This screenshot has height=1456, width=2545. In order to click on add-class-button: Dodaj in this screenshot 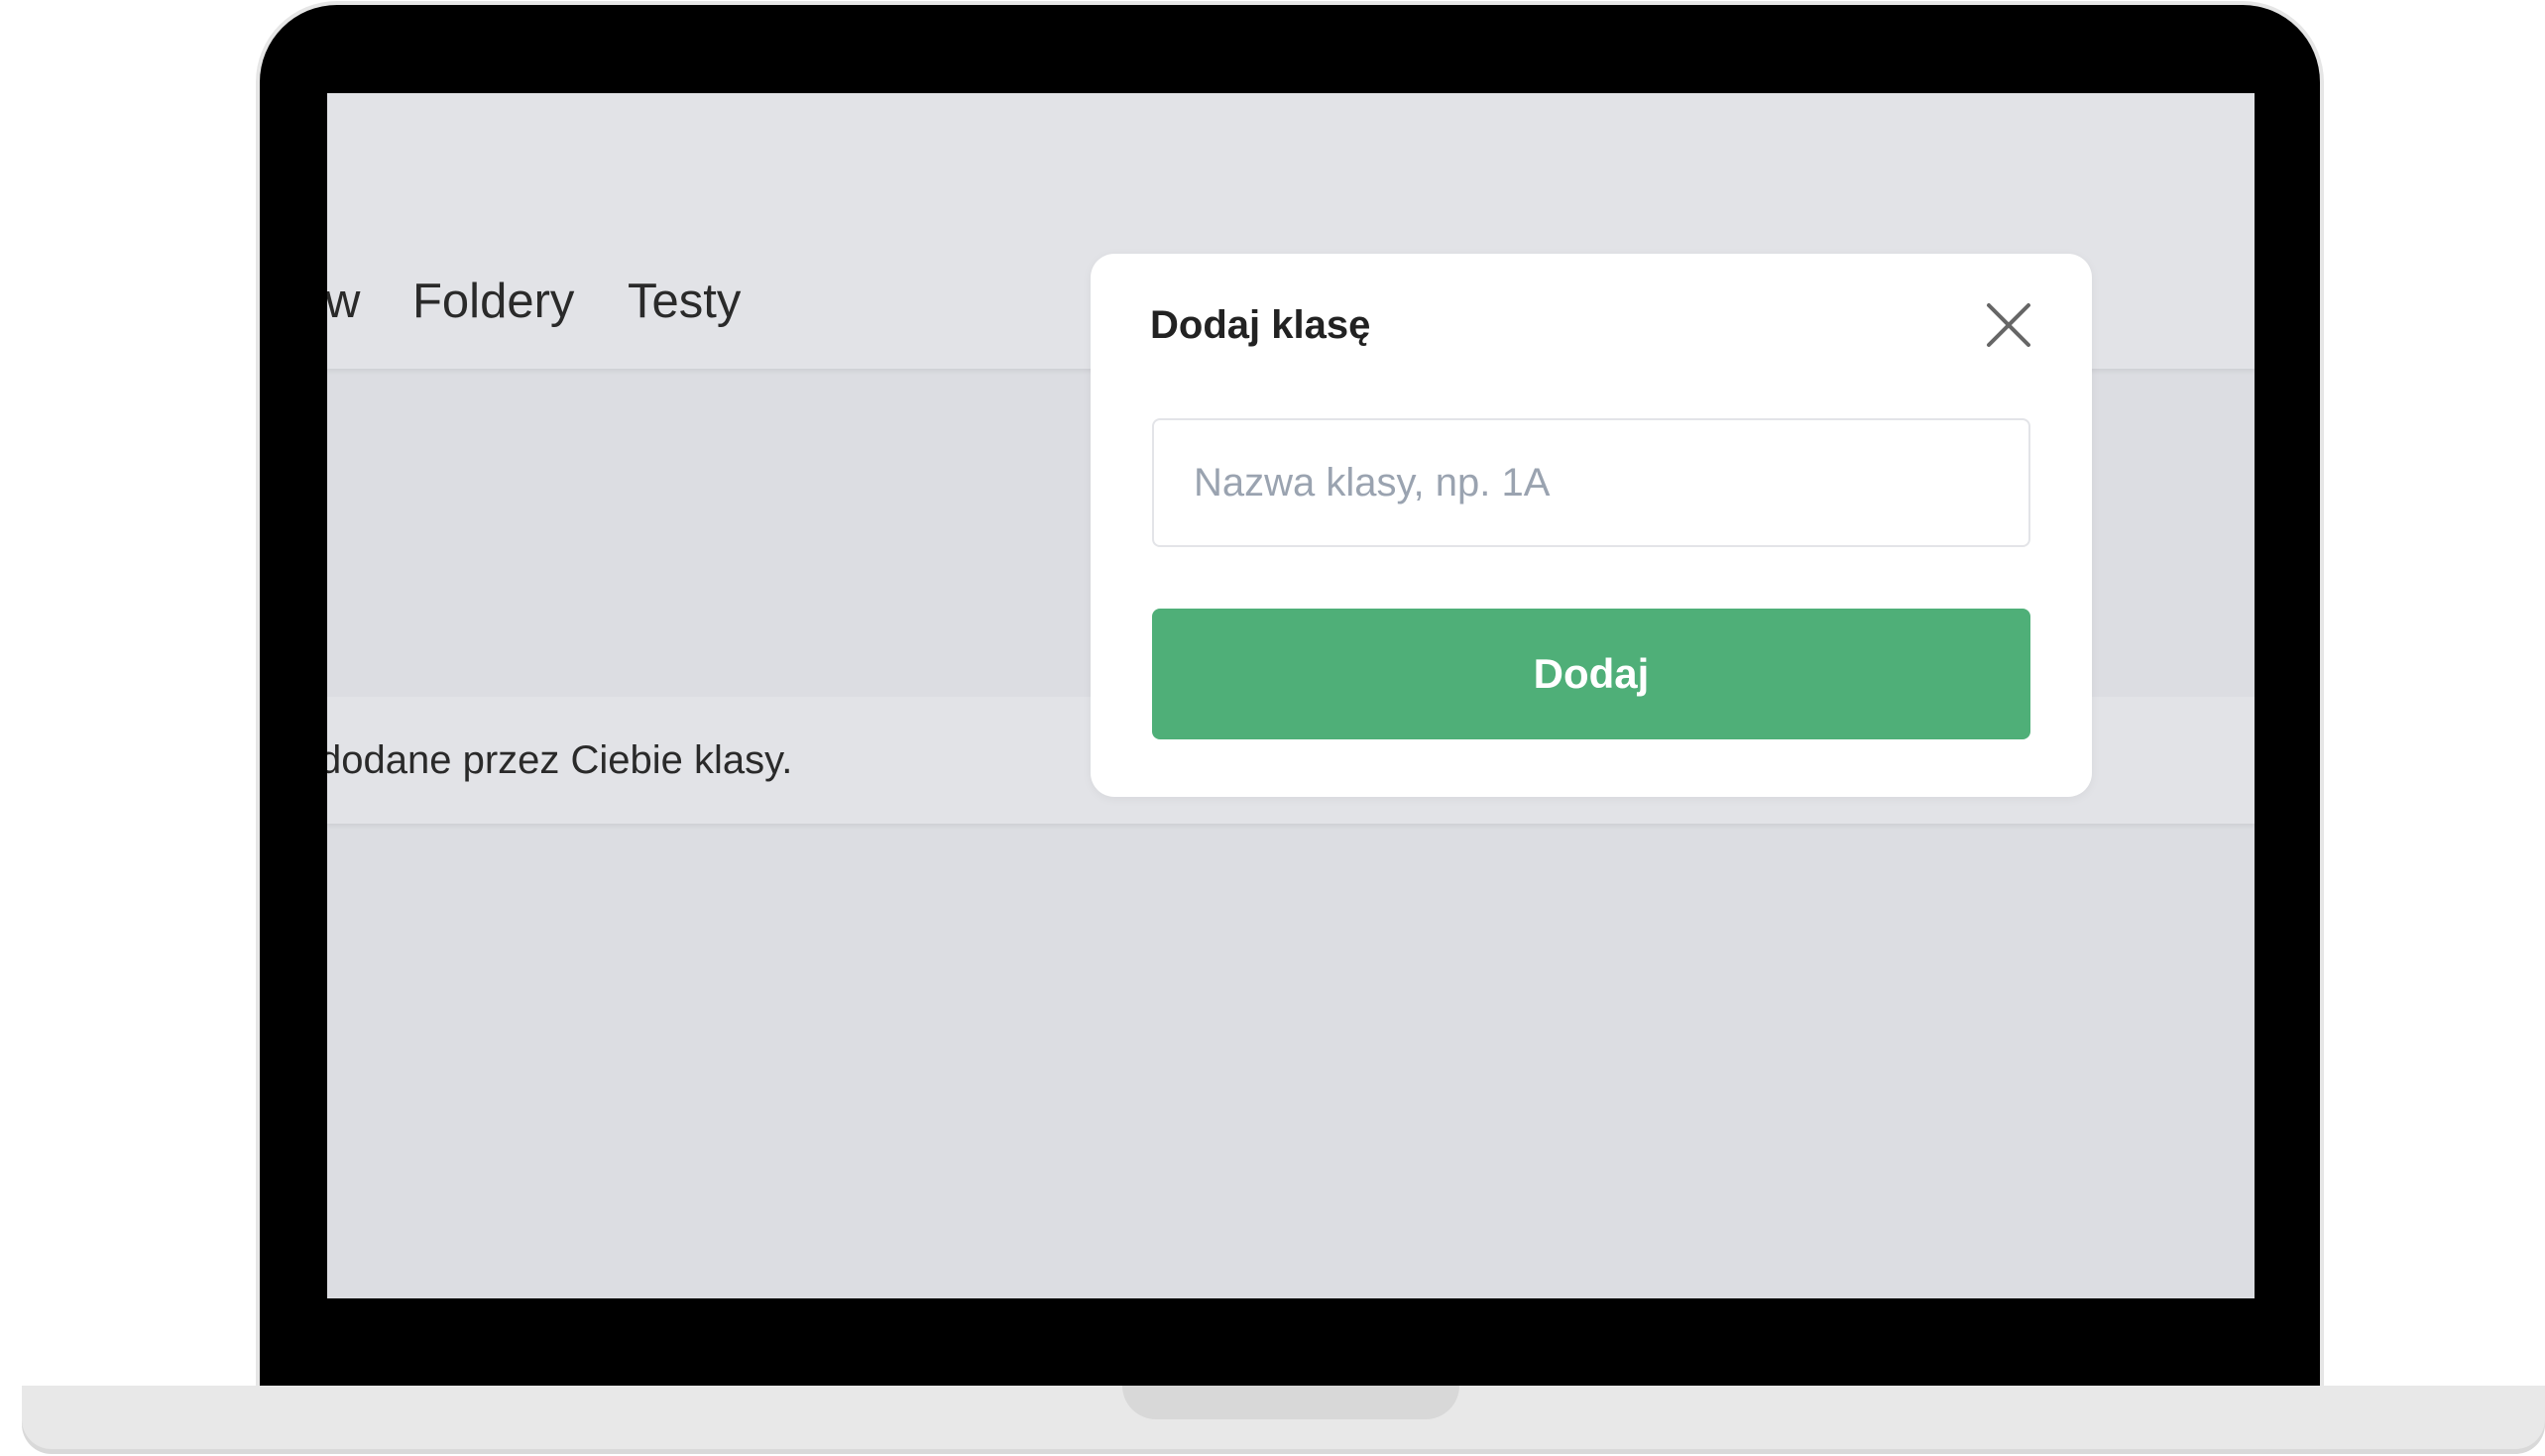, I will do `click(1591, 674)`.